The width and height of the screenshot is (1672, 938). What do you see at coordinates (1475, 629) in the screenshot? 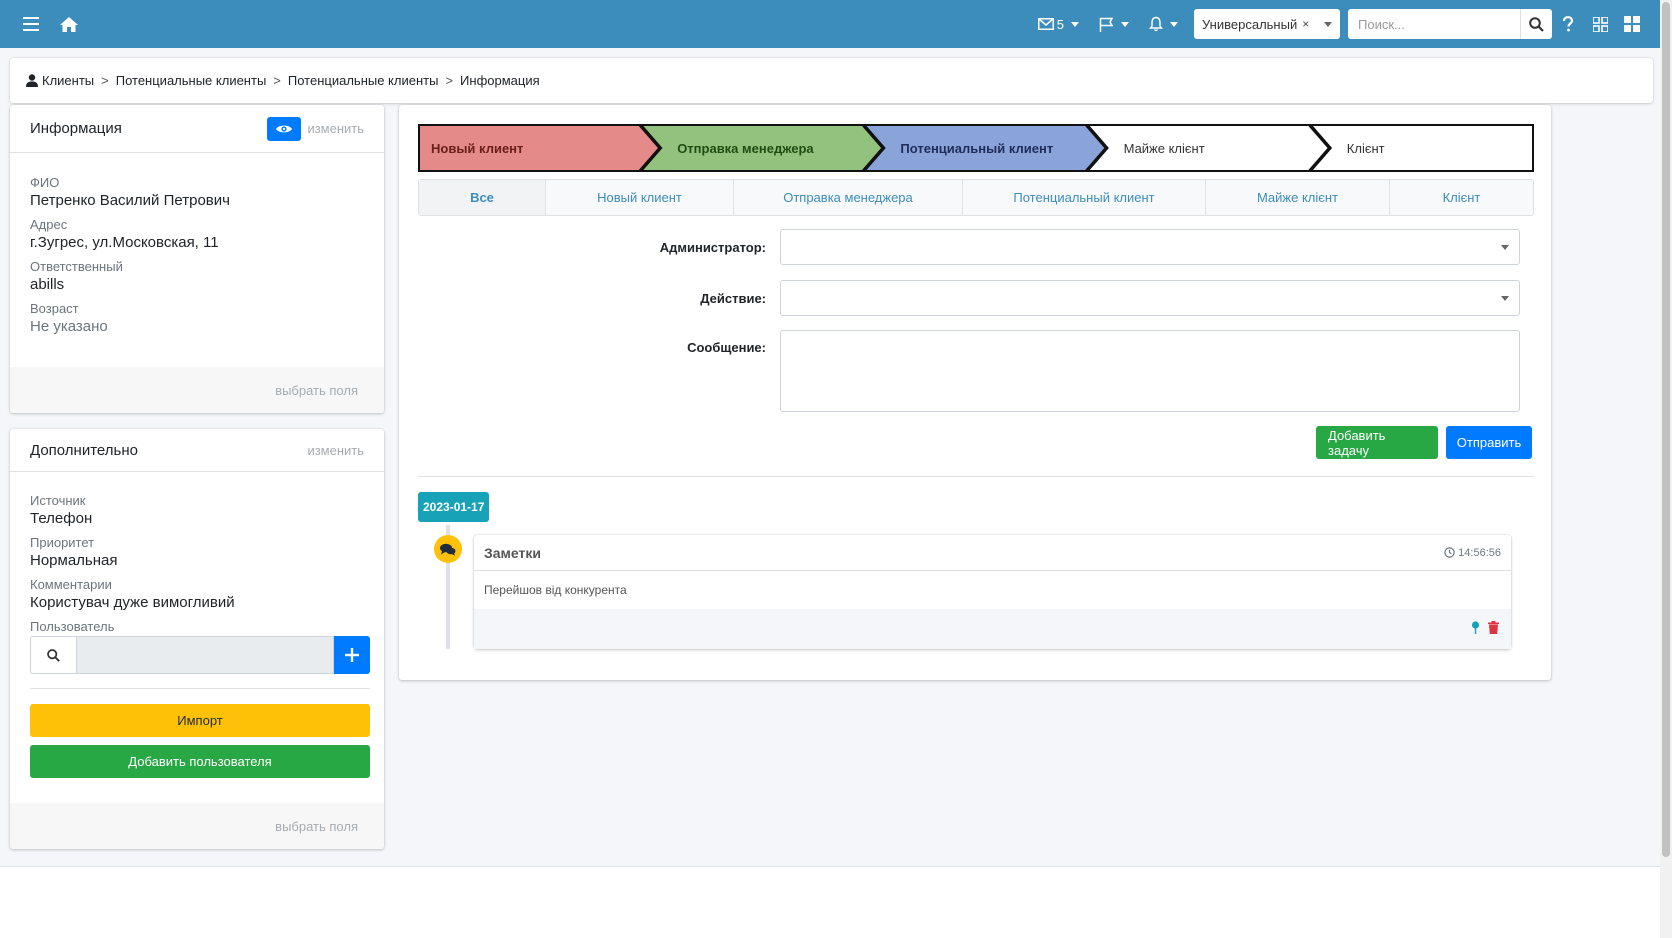
I see `pin-icon` at bounding box center [1475, 629].